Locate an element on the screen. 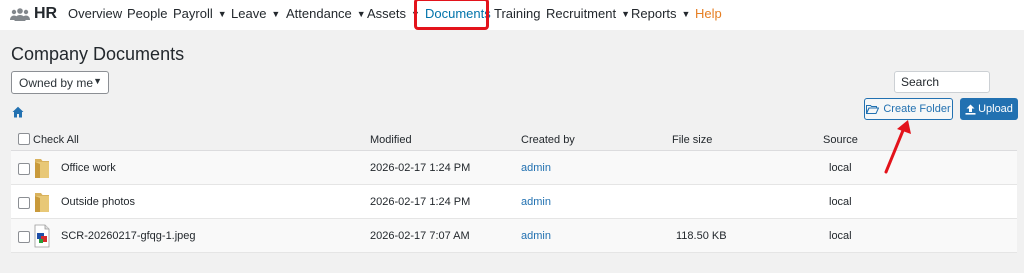 The image size is (1024, 273). file-name: Outside photos is located at coordinates (98, 202).